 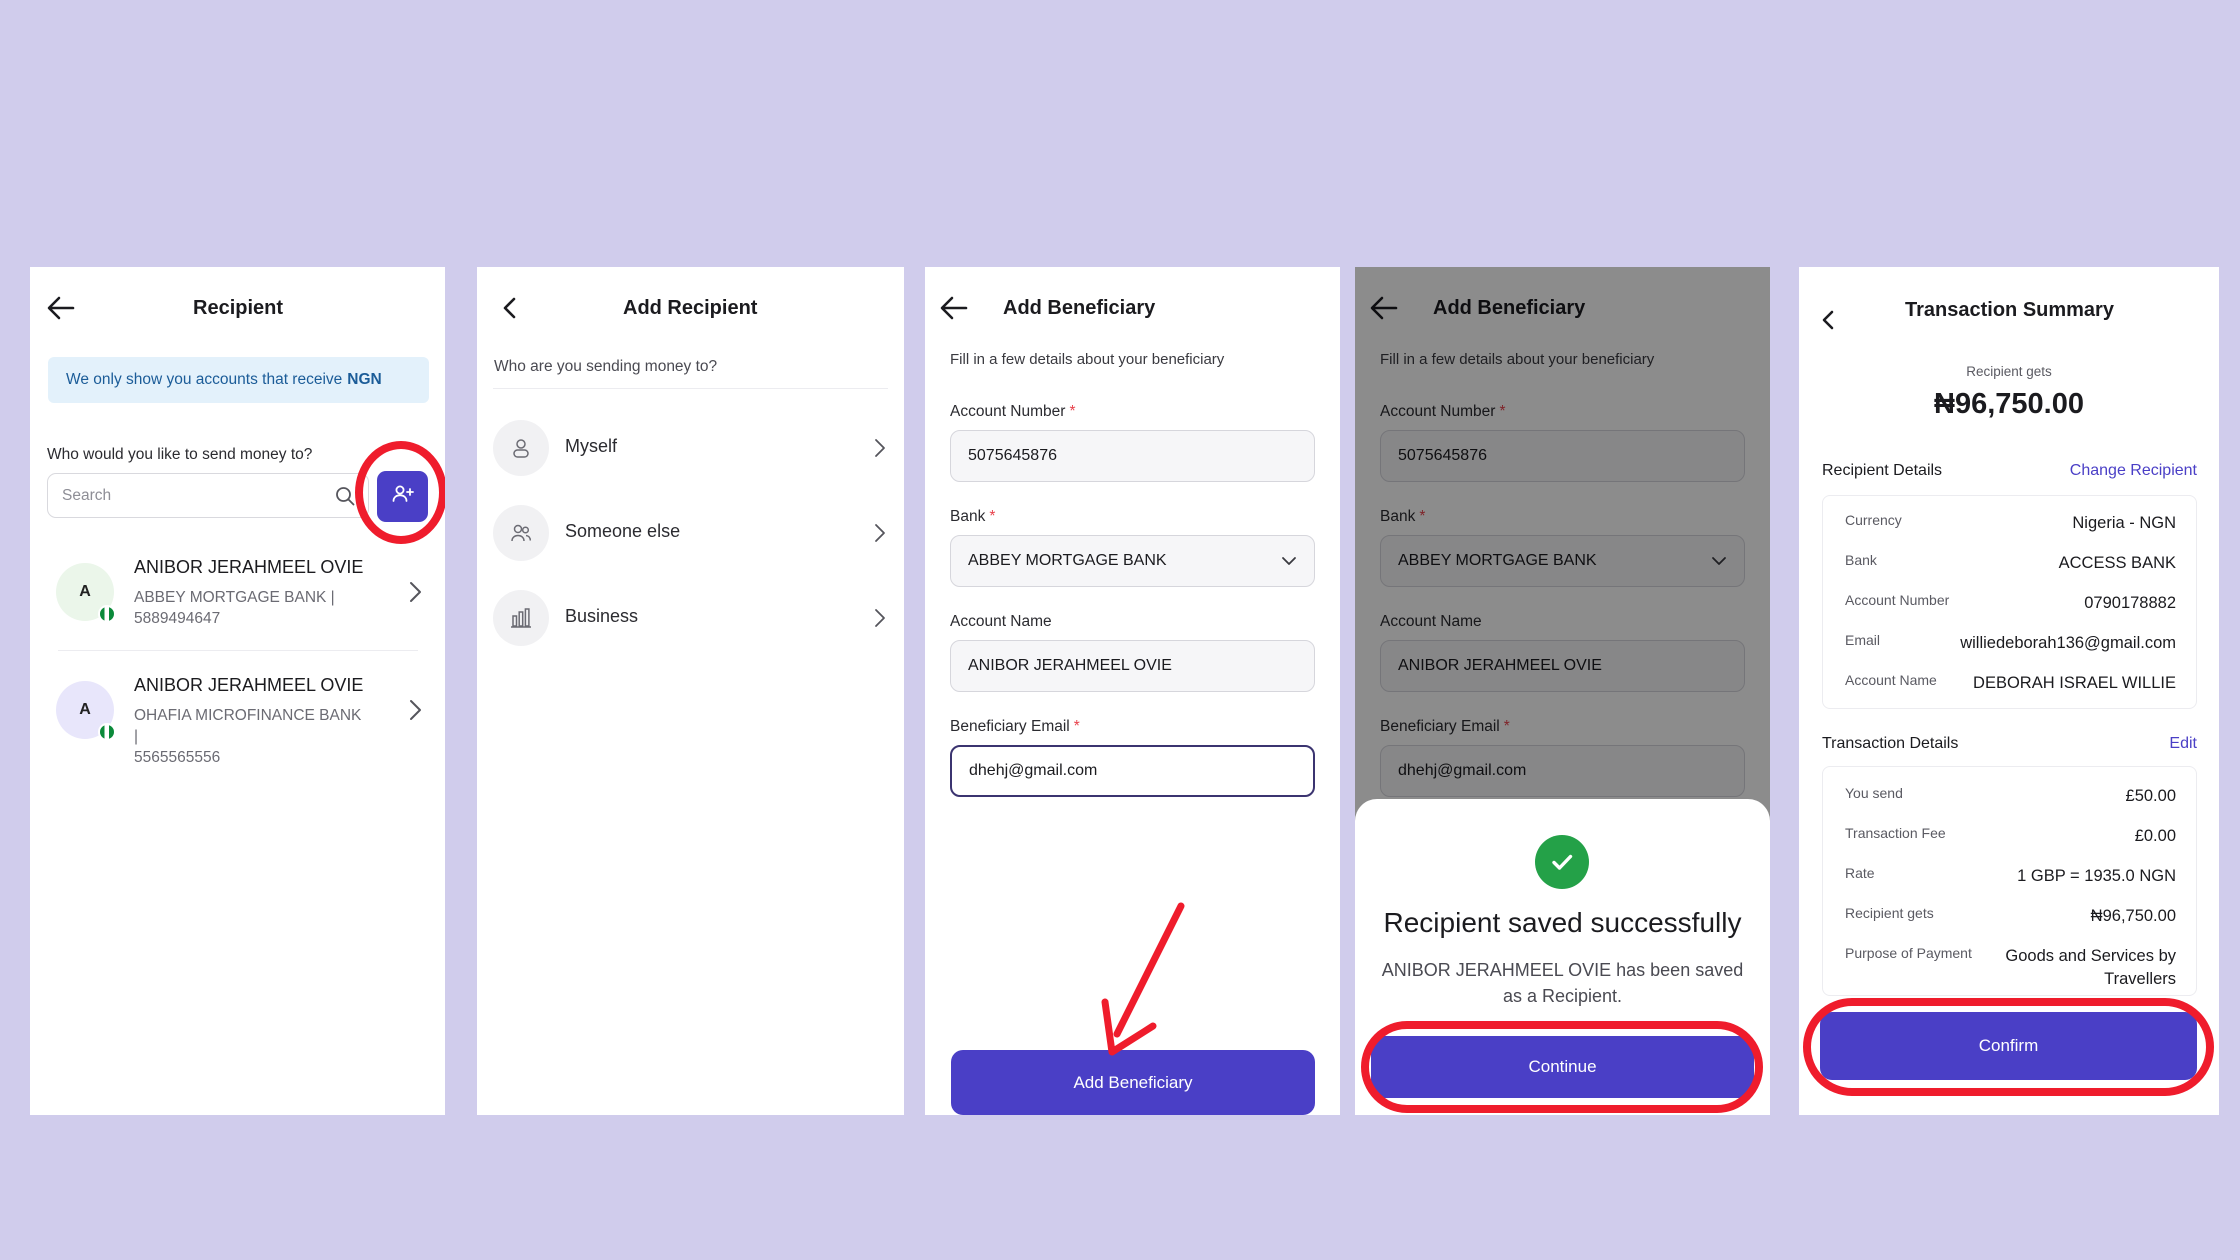 What do you see at coordinates (690, 448) in the screenshot?
I see `option-myself: Myself` at bounding box center [690, 448].